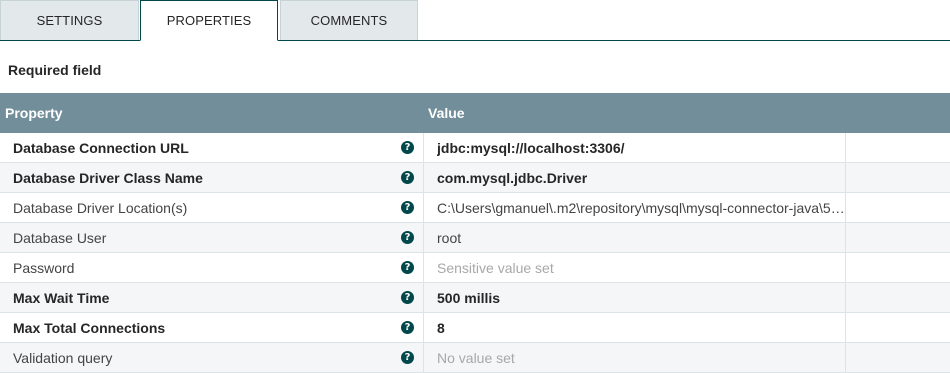  I want to click on property-name: Database Driver Class Name, so click(108, 178).